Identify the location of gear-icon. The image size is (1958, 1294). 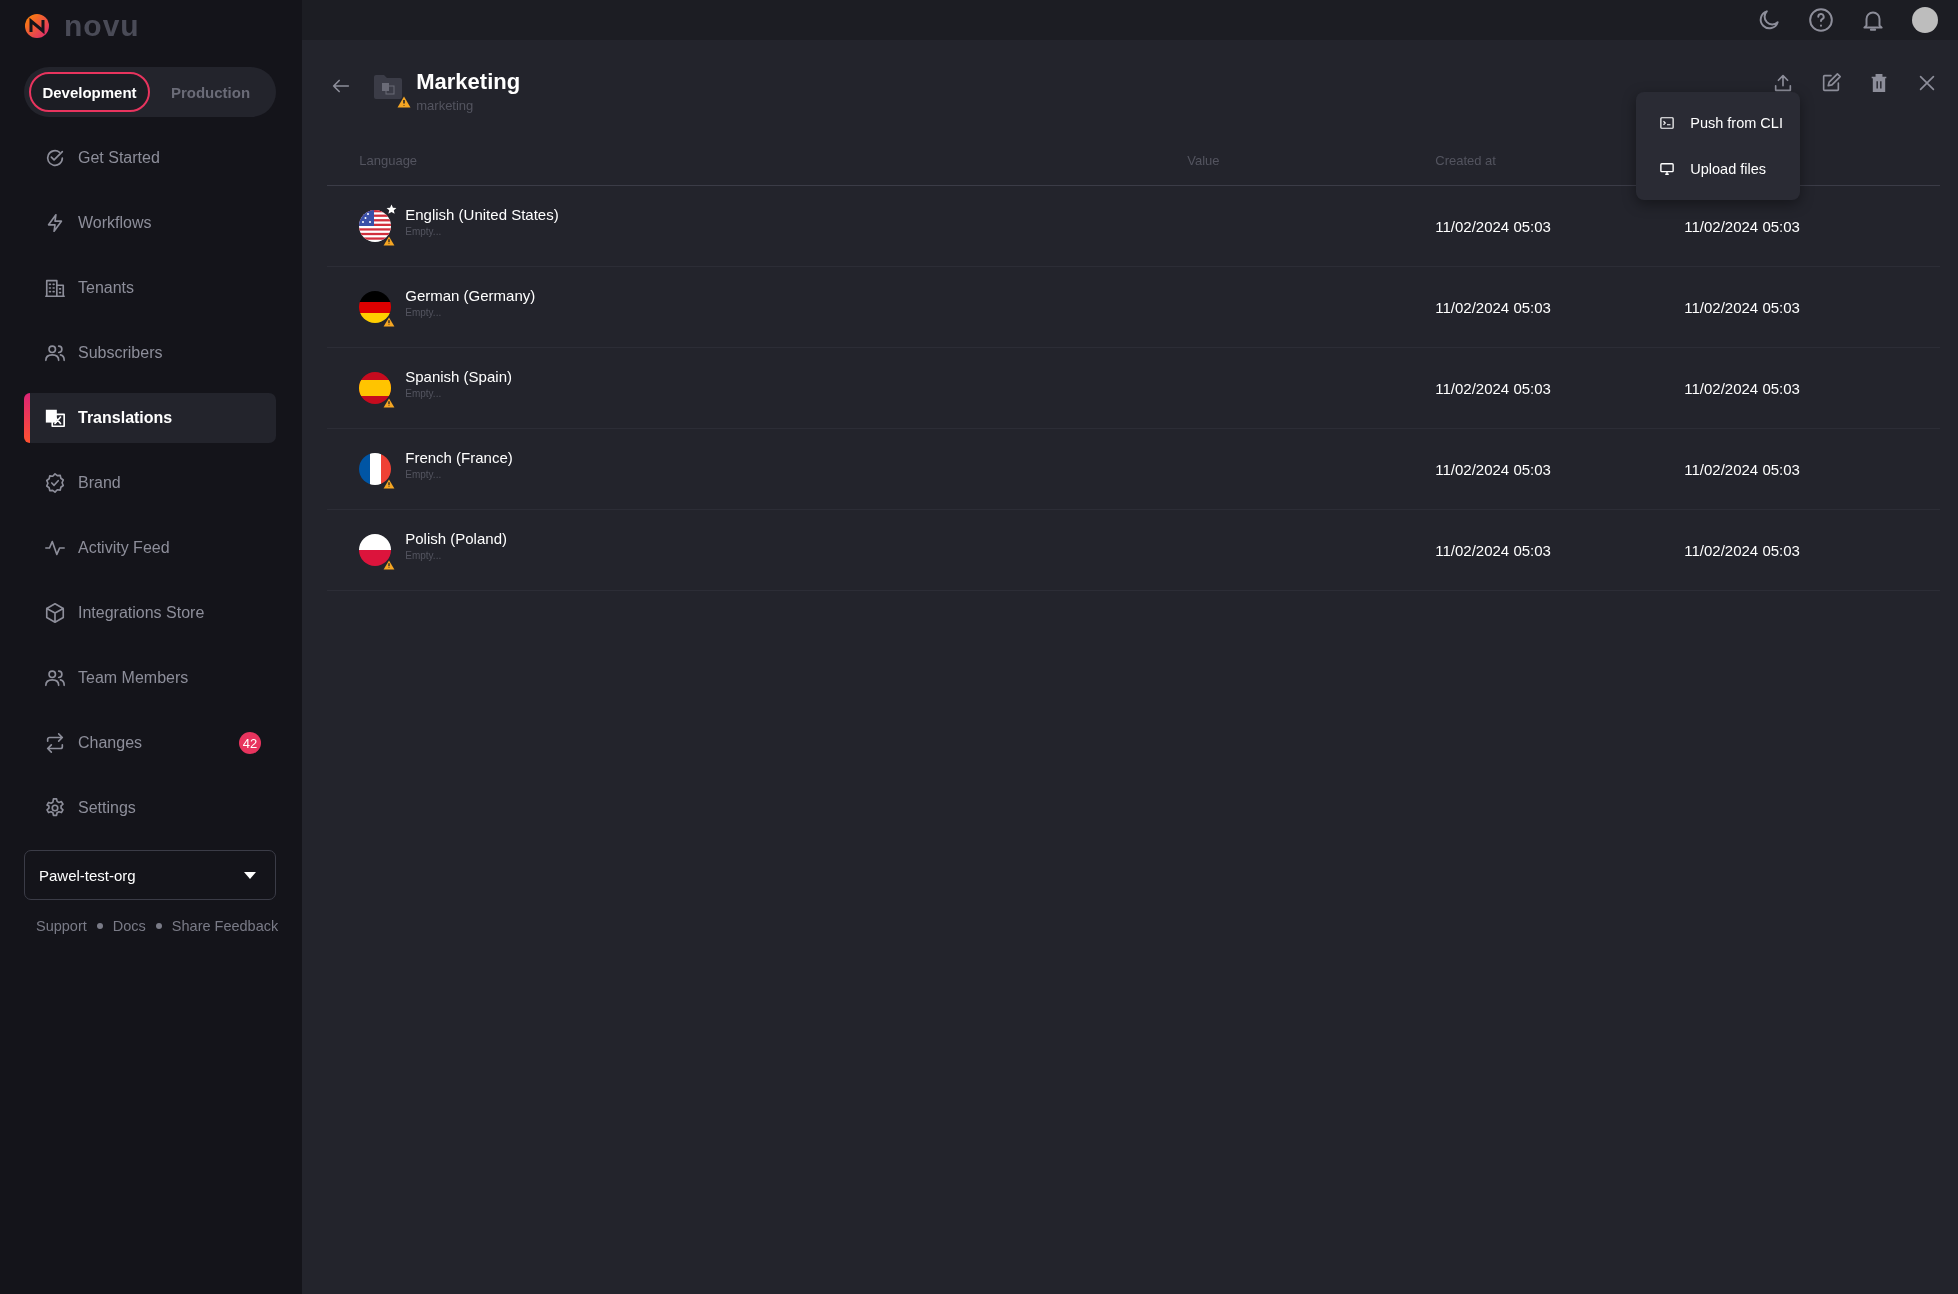
(55, 808).